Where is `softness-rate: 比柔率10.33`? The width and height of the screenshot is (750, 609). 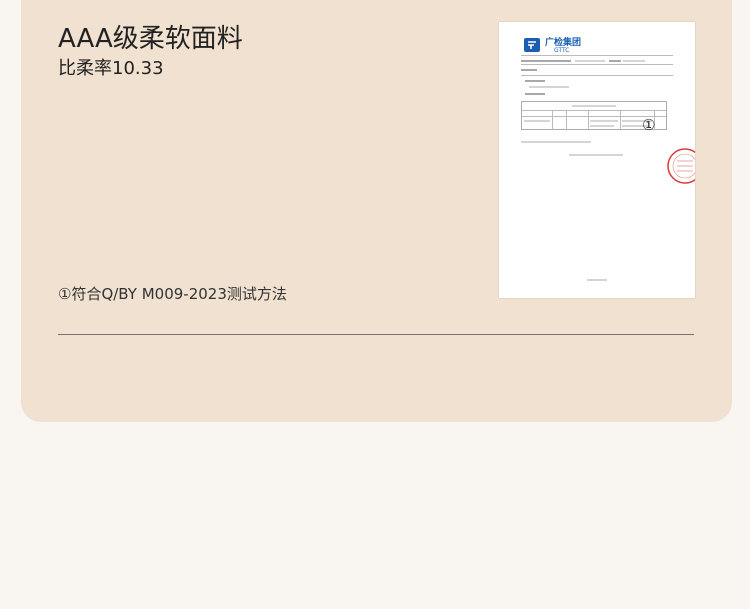
softness-rate: 比柔率10.33 is located at coordinates (111, 68).